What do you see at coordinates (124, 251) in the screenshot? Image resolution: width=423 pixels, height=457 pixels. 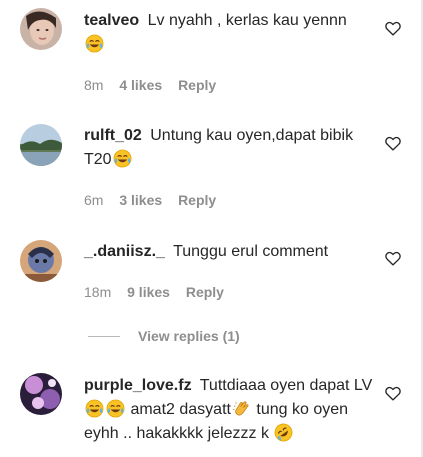 I see `comment-username: _.daniisz._` at bounding box center [124, 251].